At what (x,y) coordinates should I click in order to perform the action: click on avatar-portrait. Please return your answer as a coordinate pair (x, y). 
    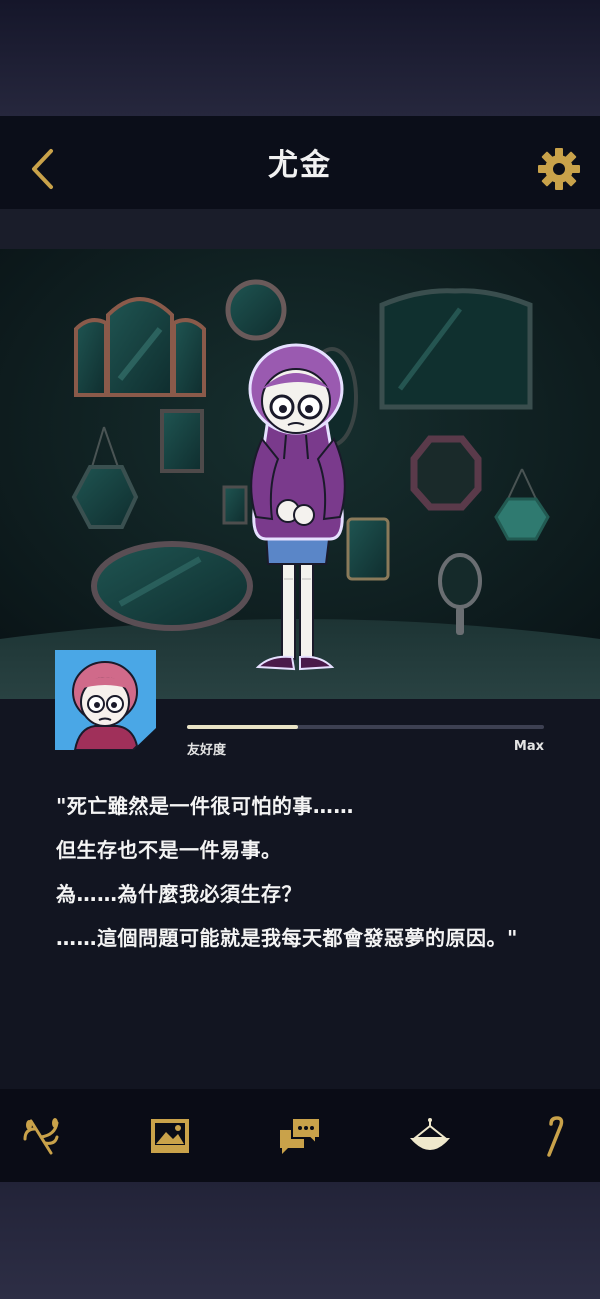
    Looking at the image, I should click on (105, 700).